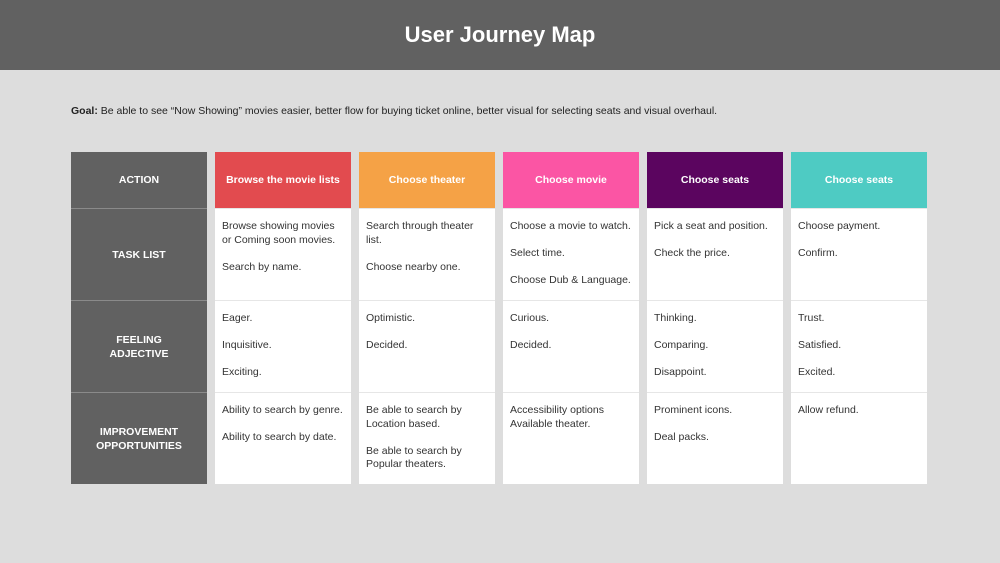  What do you see at coordinates (680, 372) in the screenshot?
I see `list-item: Disappoint.` at bounding box center [680, 372].